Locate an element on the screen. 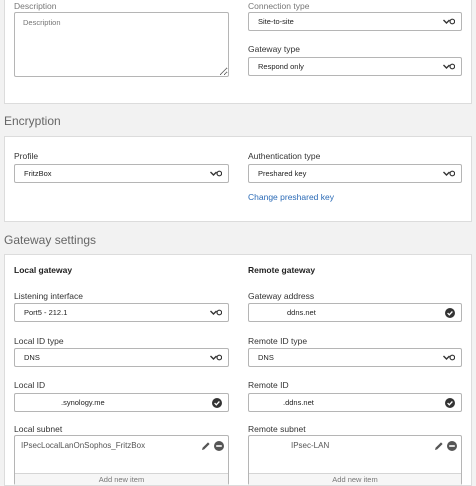  connection-type-value: Site-to-site is located at coordinates (276, 21).